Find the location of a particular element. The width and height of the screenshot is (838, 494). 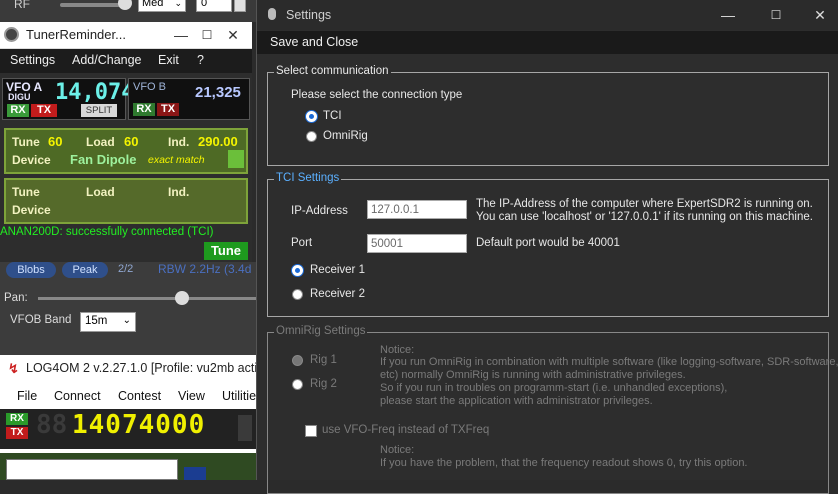

vfo-b-label: VFO B is located at coordinates (150, 87).